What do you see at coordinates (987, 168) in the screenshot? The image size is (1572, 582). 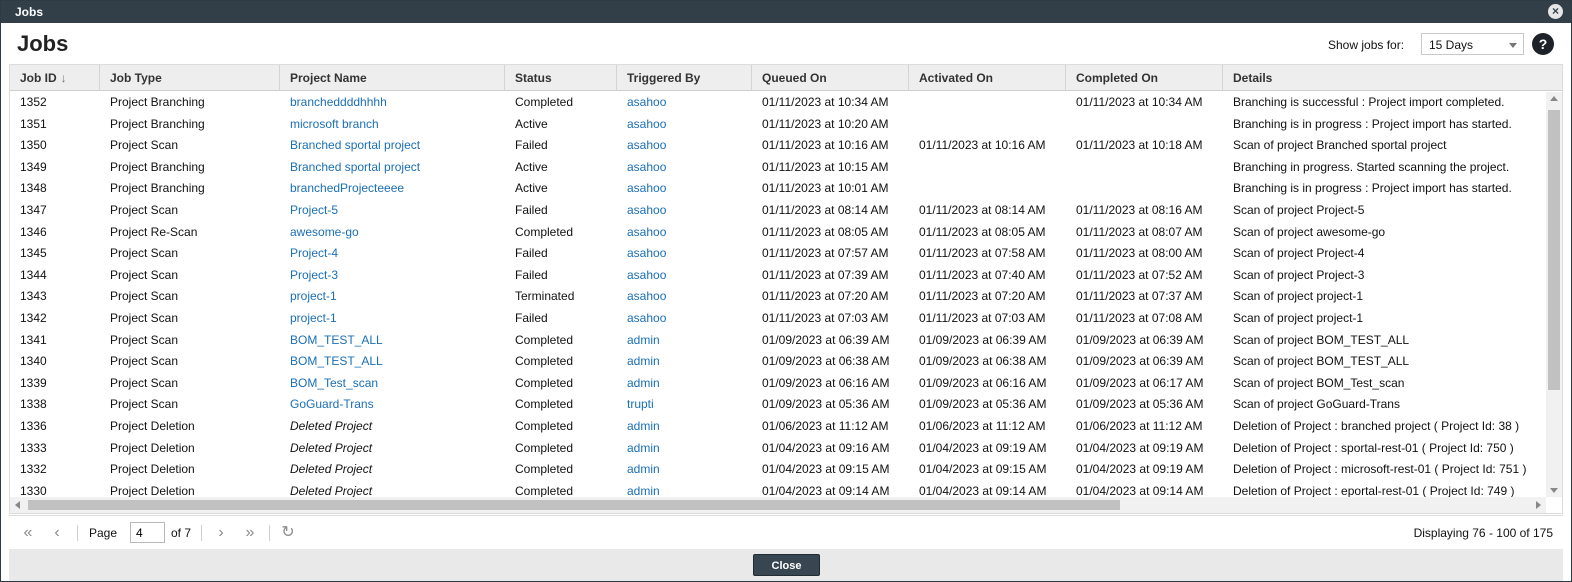 I see `cell-activated-on` at bounding box center [987, 168].